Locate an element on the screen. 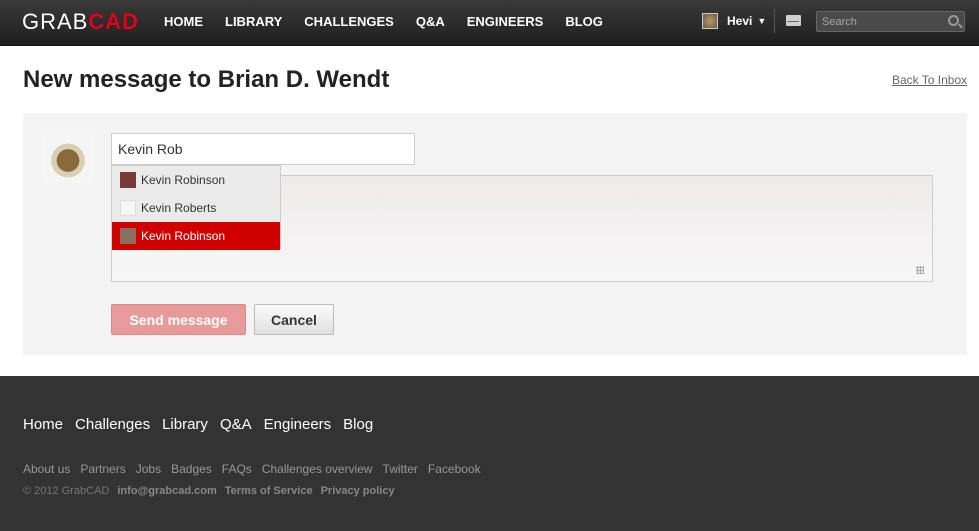  user-avatar is located at coordinates (710, 21).